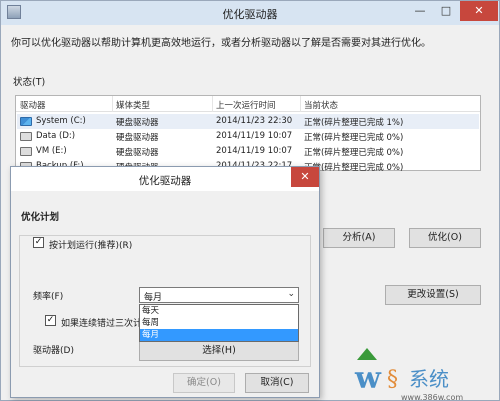 Image resolution: width=500 pixels, height=401 pixels. What do you see at coordinates (420, 11) in the screenshot?
I see `minimize-button: —` at bounding box center [420, 11].